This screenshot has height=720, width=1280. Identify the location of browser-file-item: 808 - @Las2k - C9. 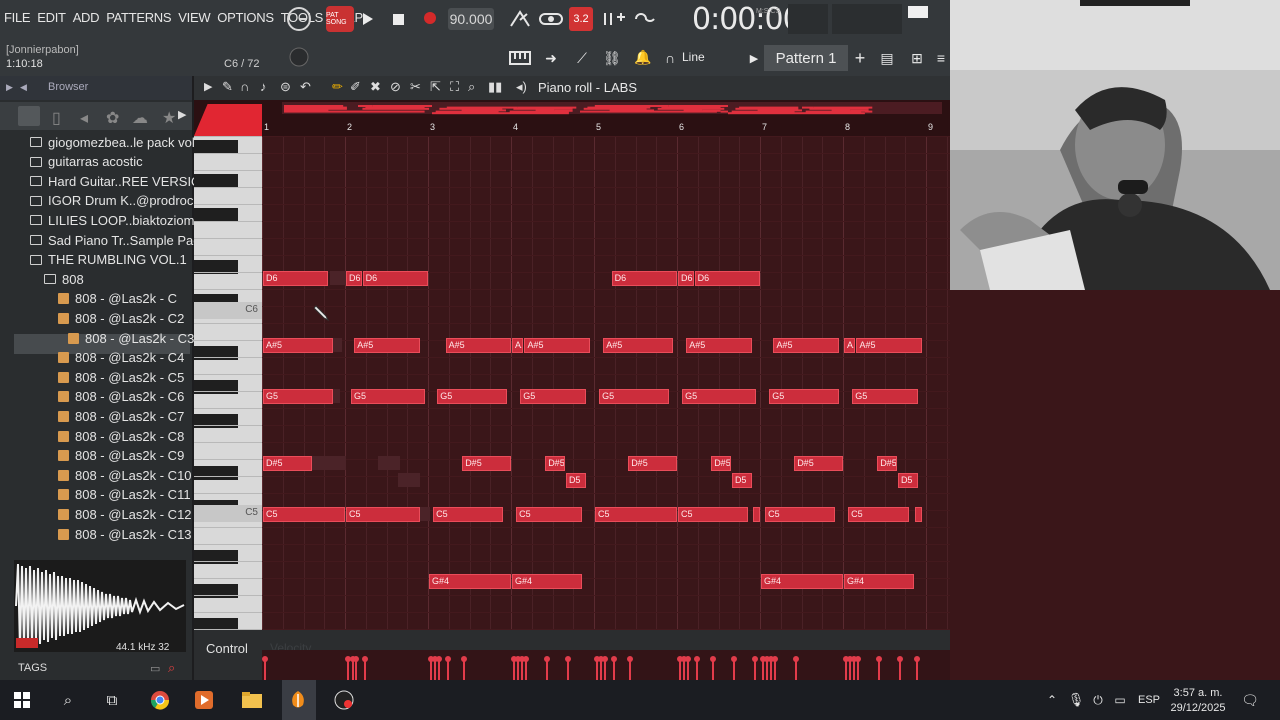
(121, 456).